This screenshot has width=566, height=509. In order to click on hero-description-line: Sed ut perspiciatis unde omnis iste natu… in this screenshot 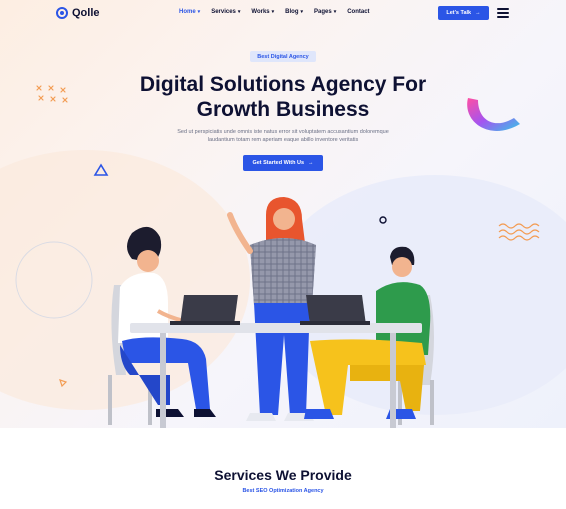, I will do `click(283, 132)`.